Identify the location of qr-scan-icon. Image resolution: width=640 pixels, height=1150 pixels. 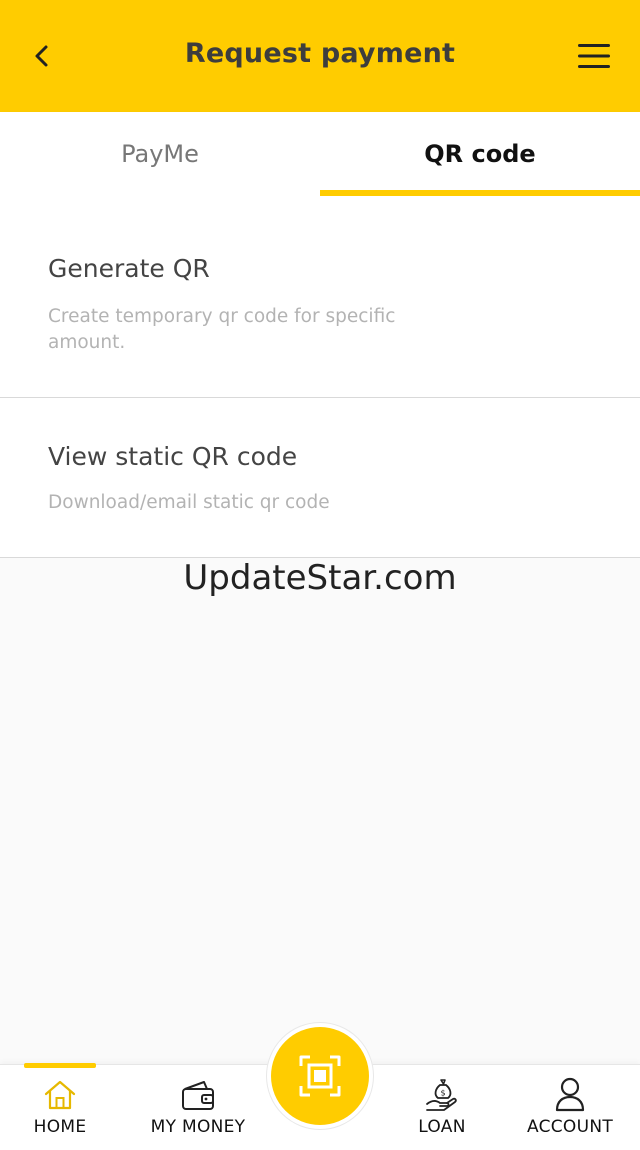
(320, 1076).